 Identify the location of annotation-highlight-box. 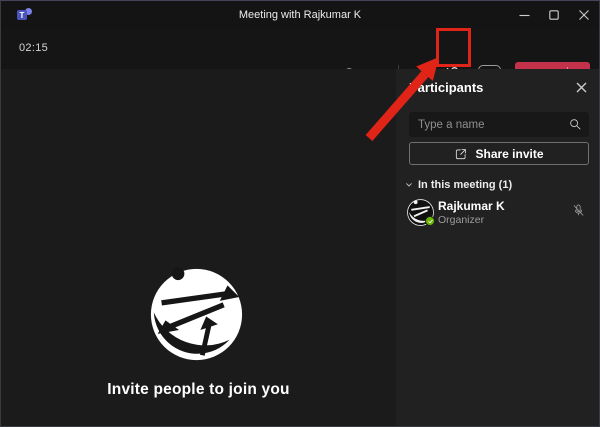
(453, 47).